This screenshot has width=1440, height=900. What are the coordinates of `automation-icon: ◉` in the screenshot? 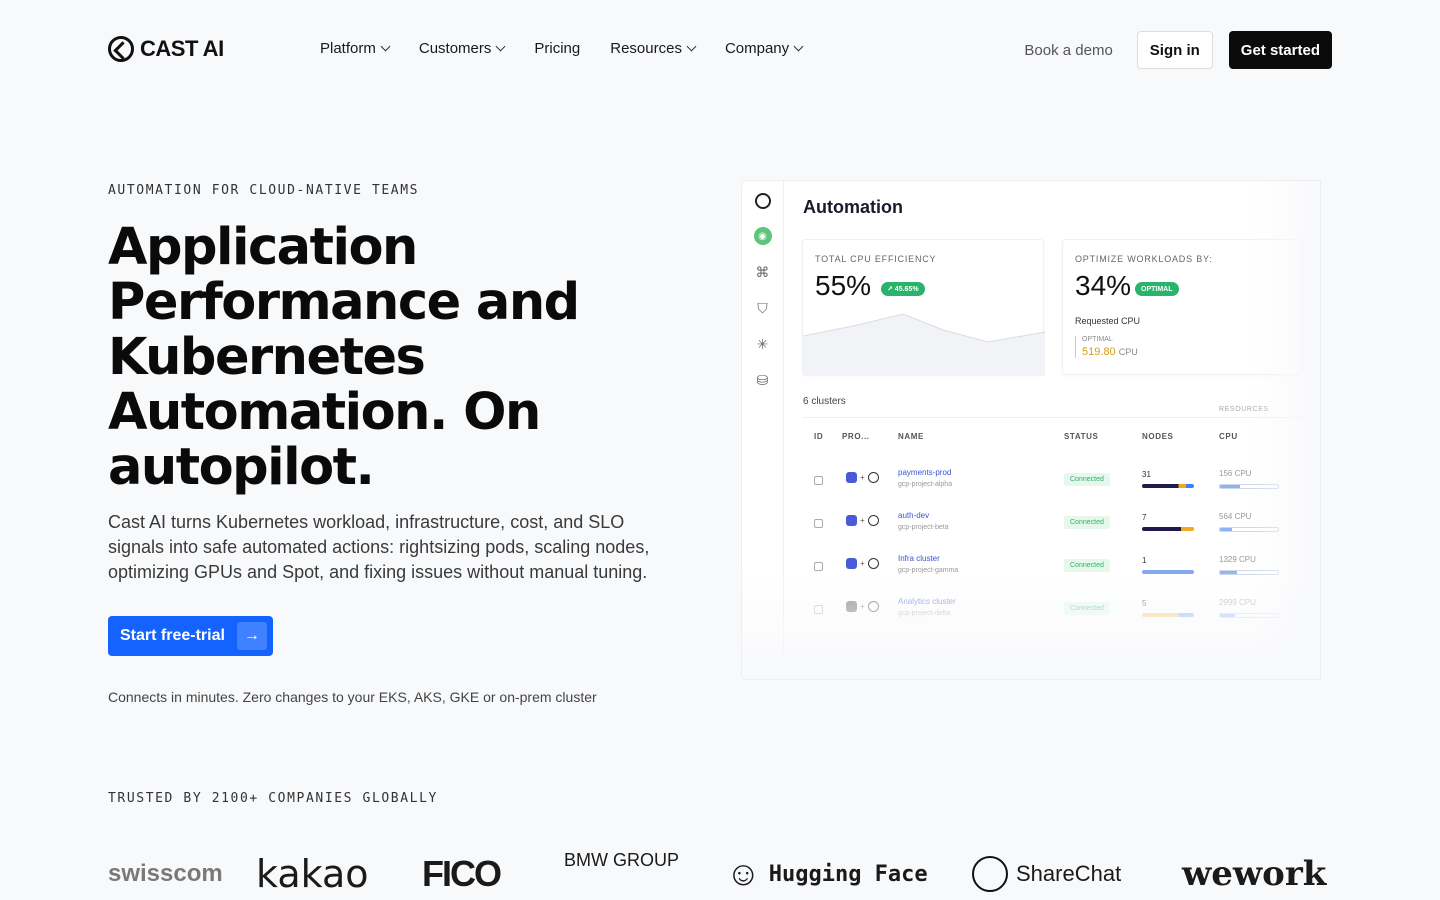 It's located at (762, 236).